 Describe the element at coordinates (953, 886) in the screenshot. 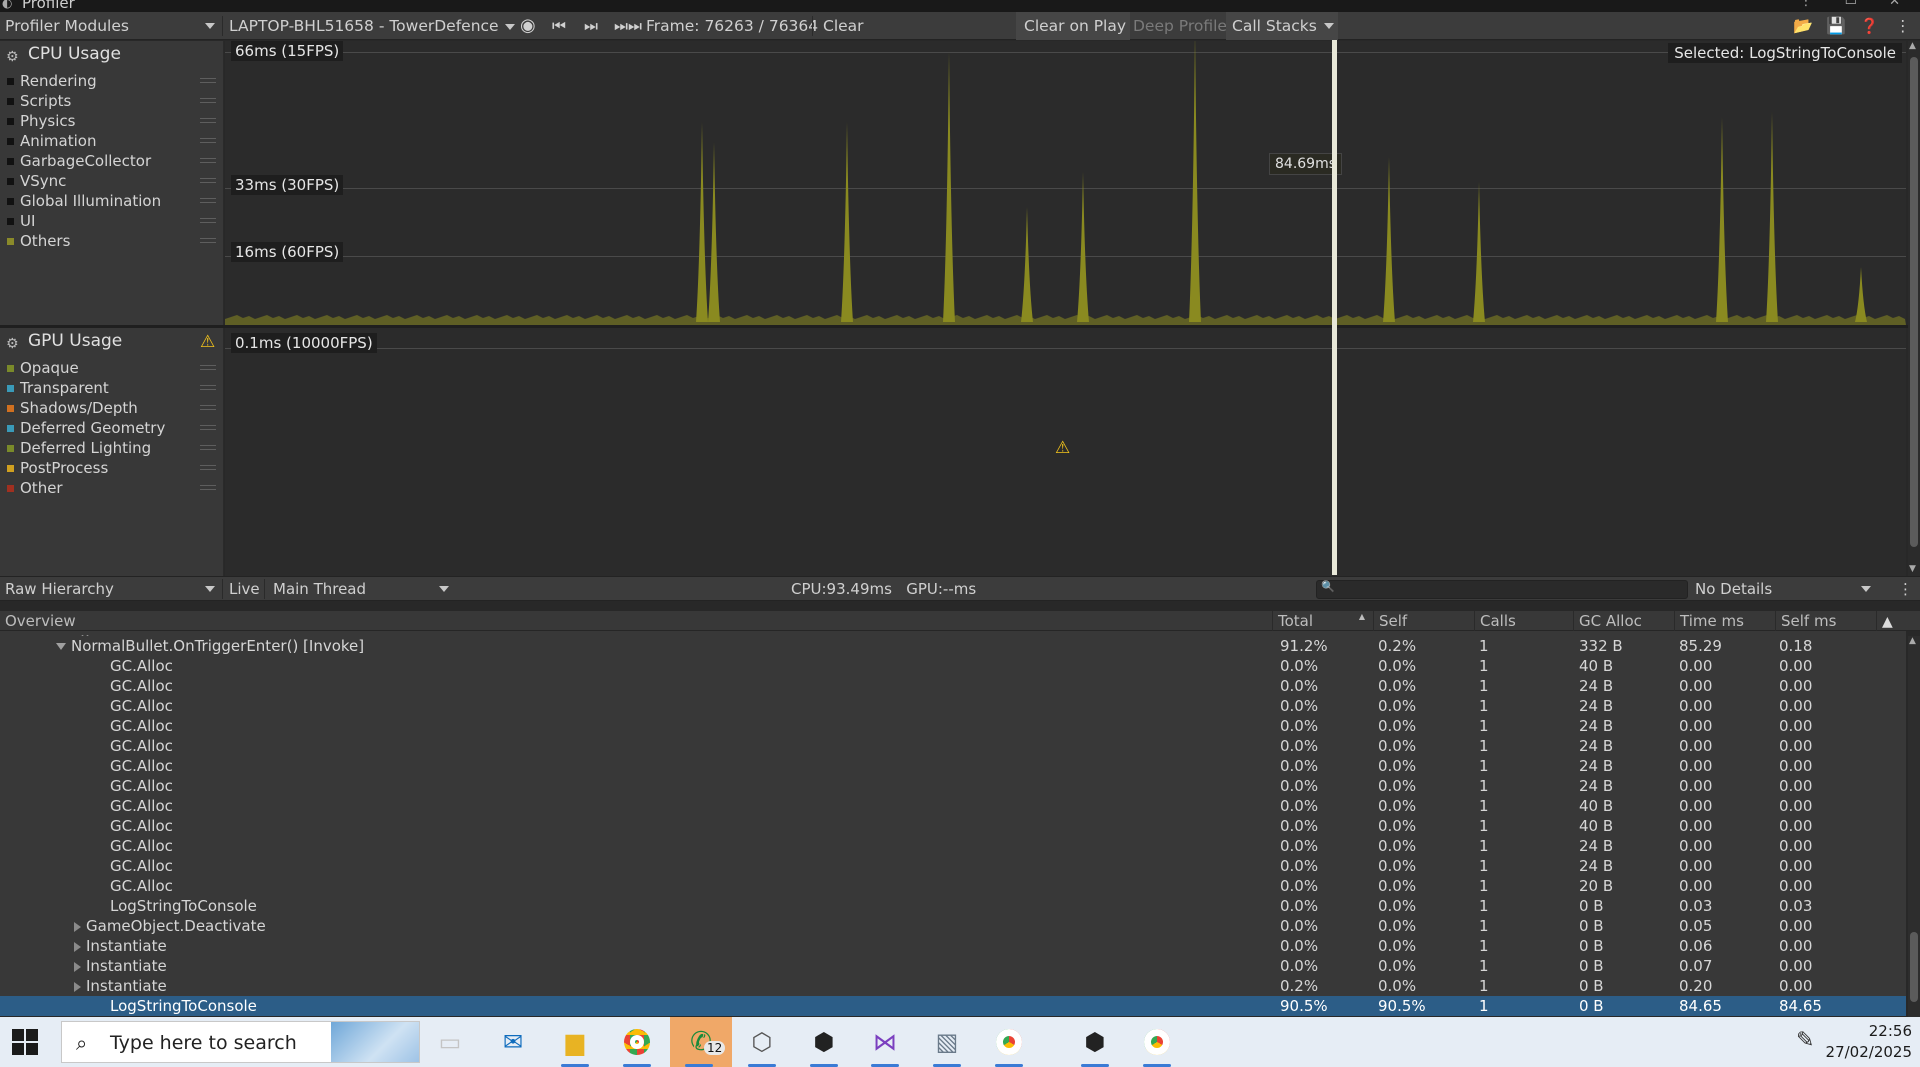

I see `table-row: GC.Alloc 0.0% 0.0% 1 20 B 0.00 0.00` at that location.